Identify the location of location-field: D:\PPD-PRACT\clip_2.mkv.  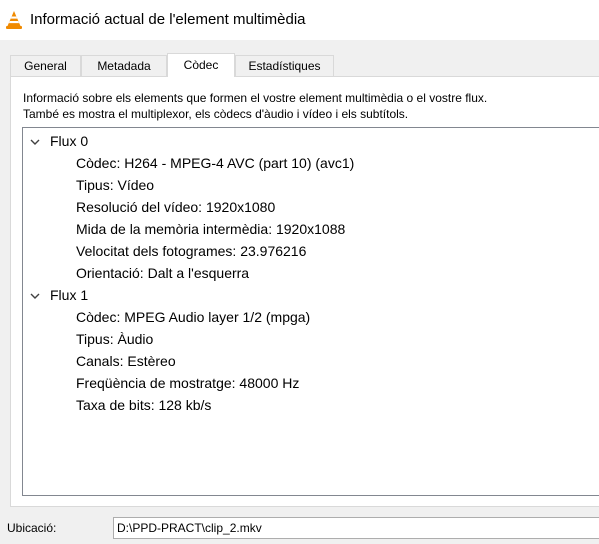
(356, 528).